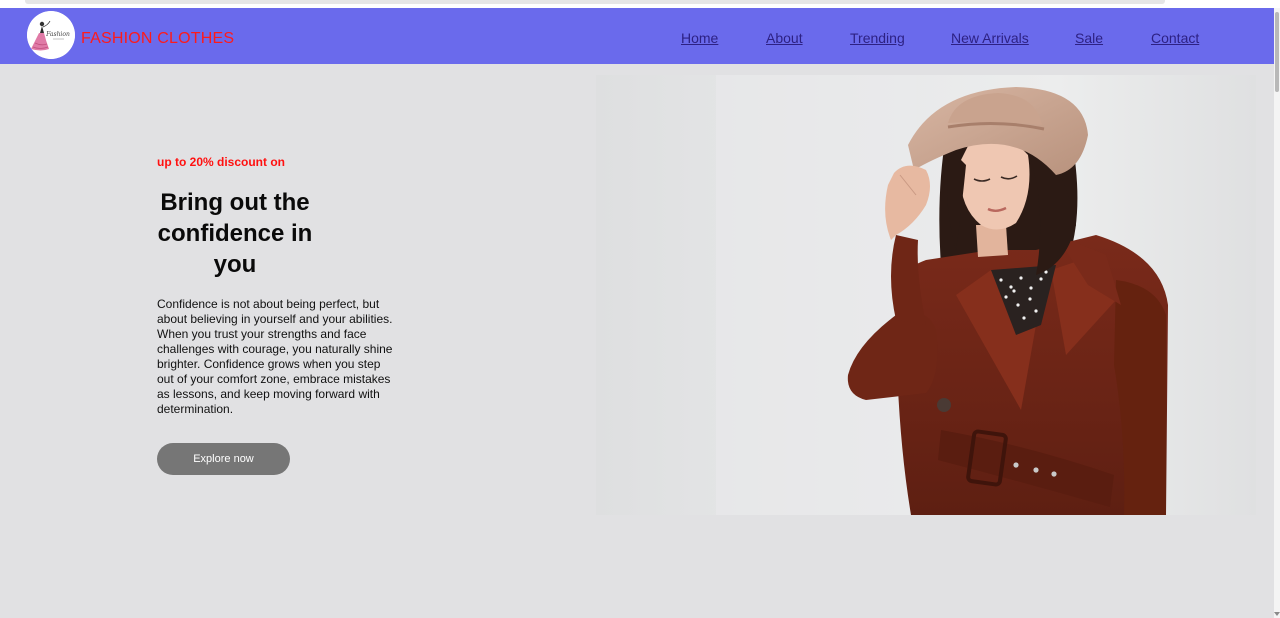 The width and height of the screenshot is (1280, 618). I want to click on brand-logo: Fashion, so click(51, 35).